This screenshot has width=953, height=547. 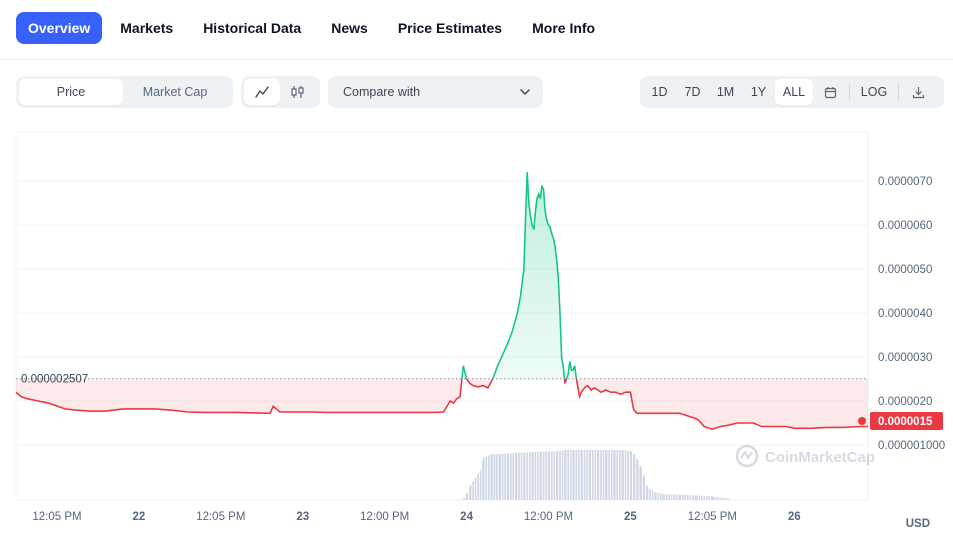 What do you see at coordinates (175, 92) in the screenshot?
I see `market-cap-toggle-button: Market Cap` at bounding box center [175, 92].